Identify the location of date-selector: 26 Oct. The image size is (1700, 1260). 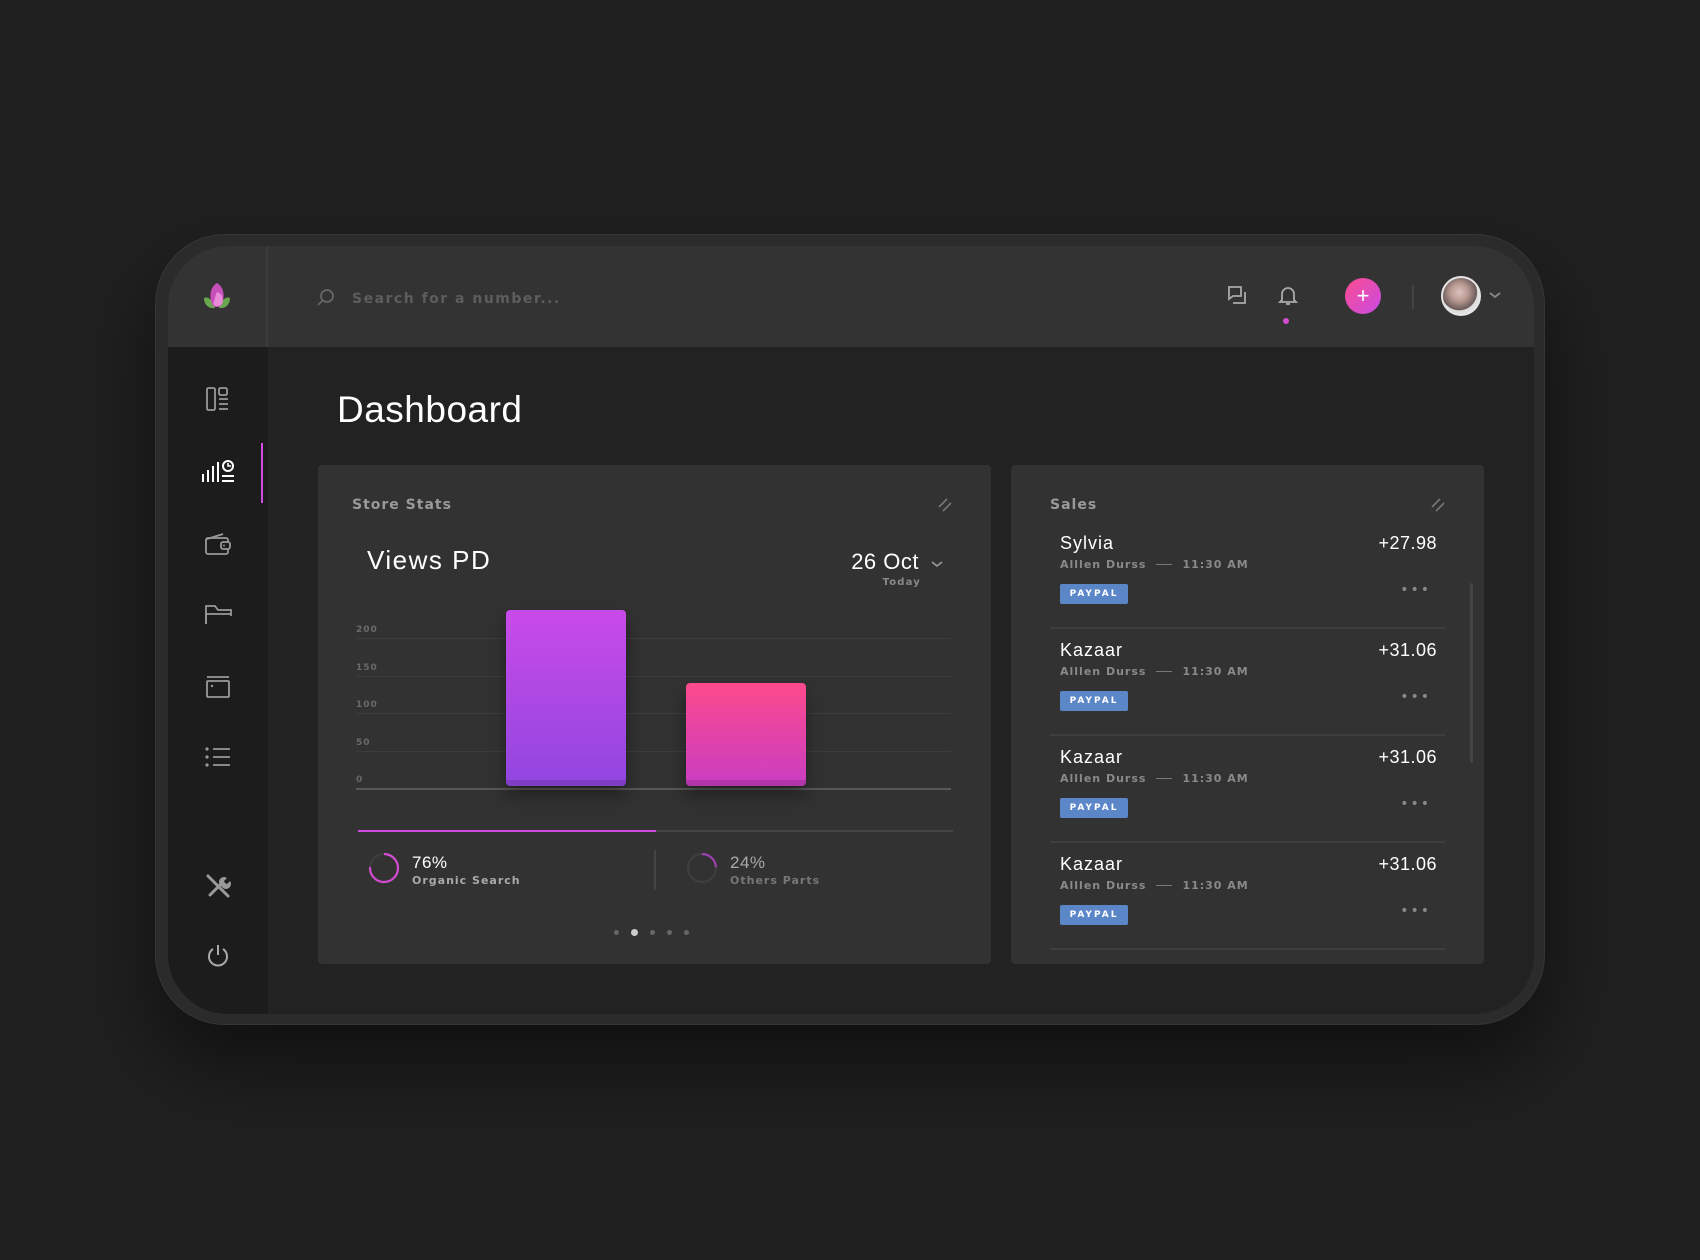
(885, 562).